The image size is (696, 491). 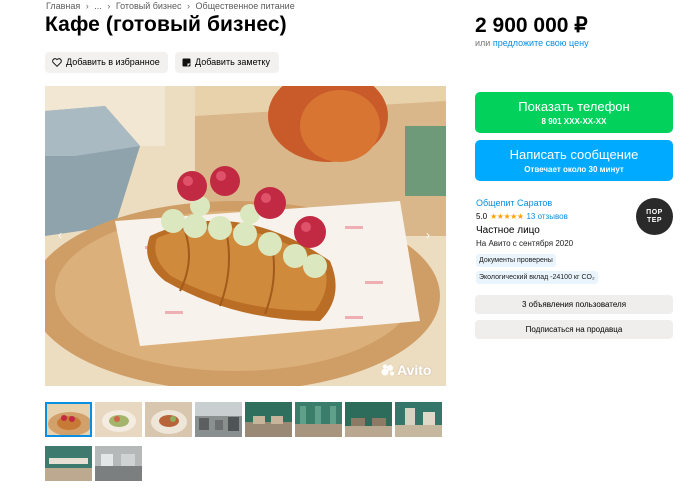 What do you see at coordinates (537, 277) in the screenshot?
I see `eco-contribution-badge: Экологический вклад -24100 кг CO₂` at bounding box center [537, 277].